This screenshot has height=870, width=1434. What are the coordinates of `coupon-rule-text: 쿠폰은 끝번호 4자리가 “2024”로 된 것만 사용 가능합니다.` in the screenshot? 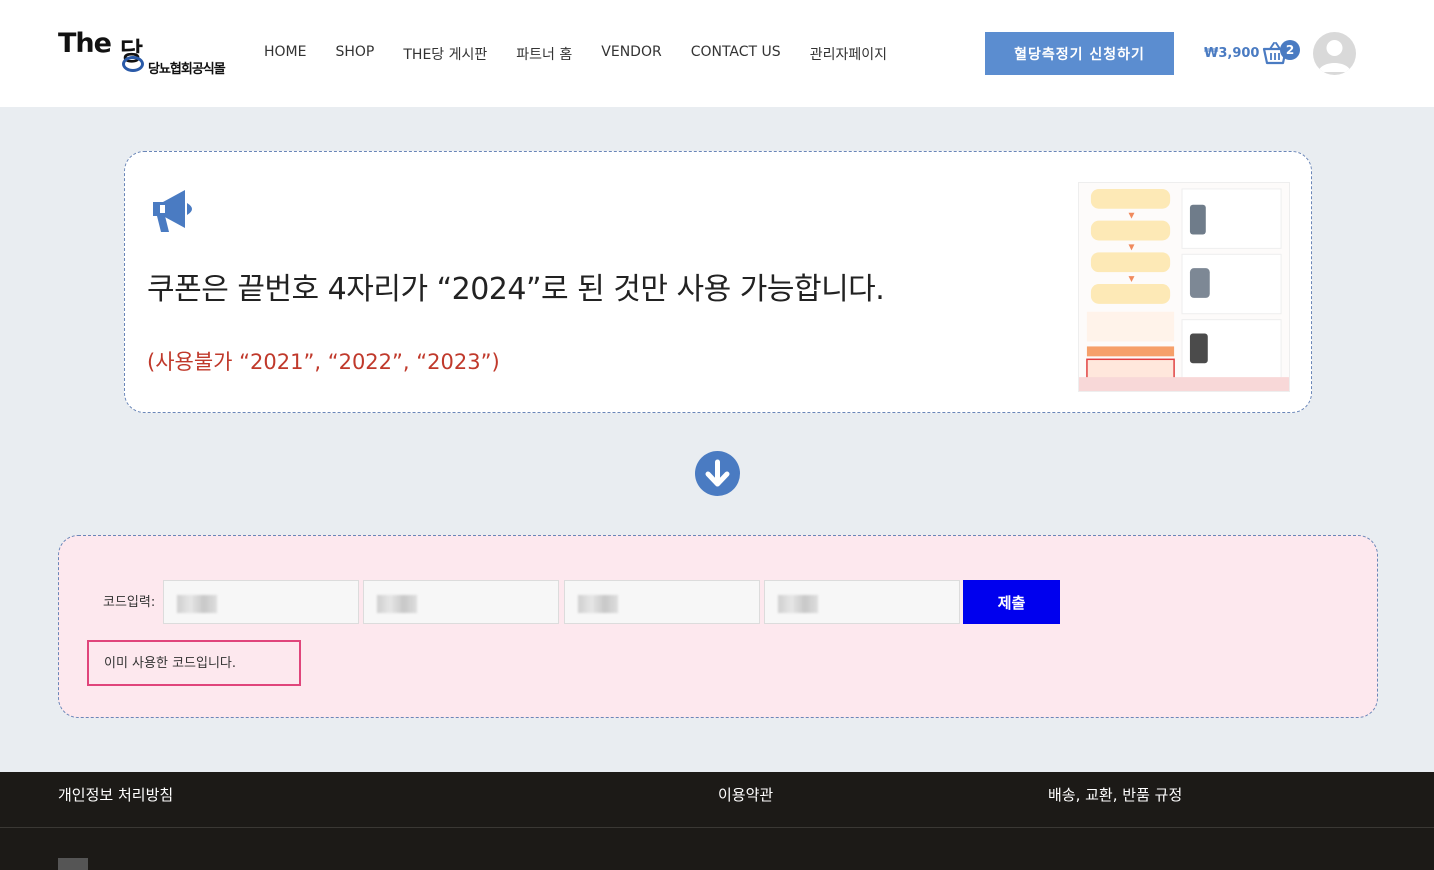 It's located at (516, 289).